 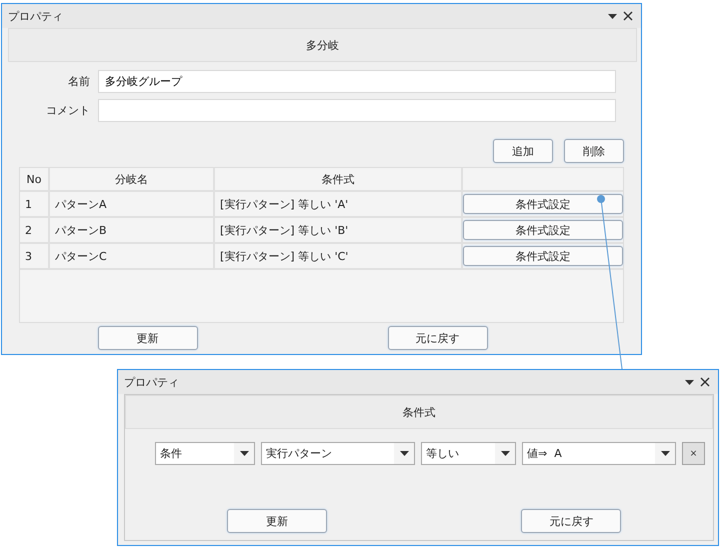 I want to click on column-header: 条件式, so click(x=339, y=180).